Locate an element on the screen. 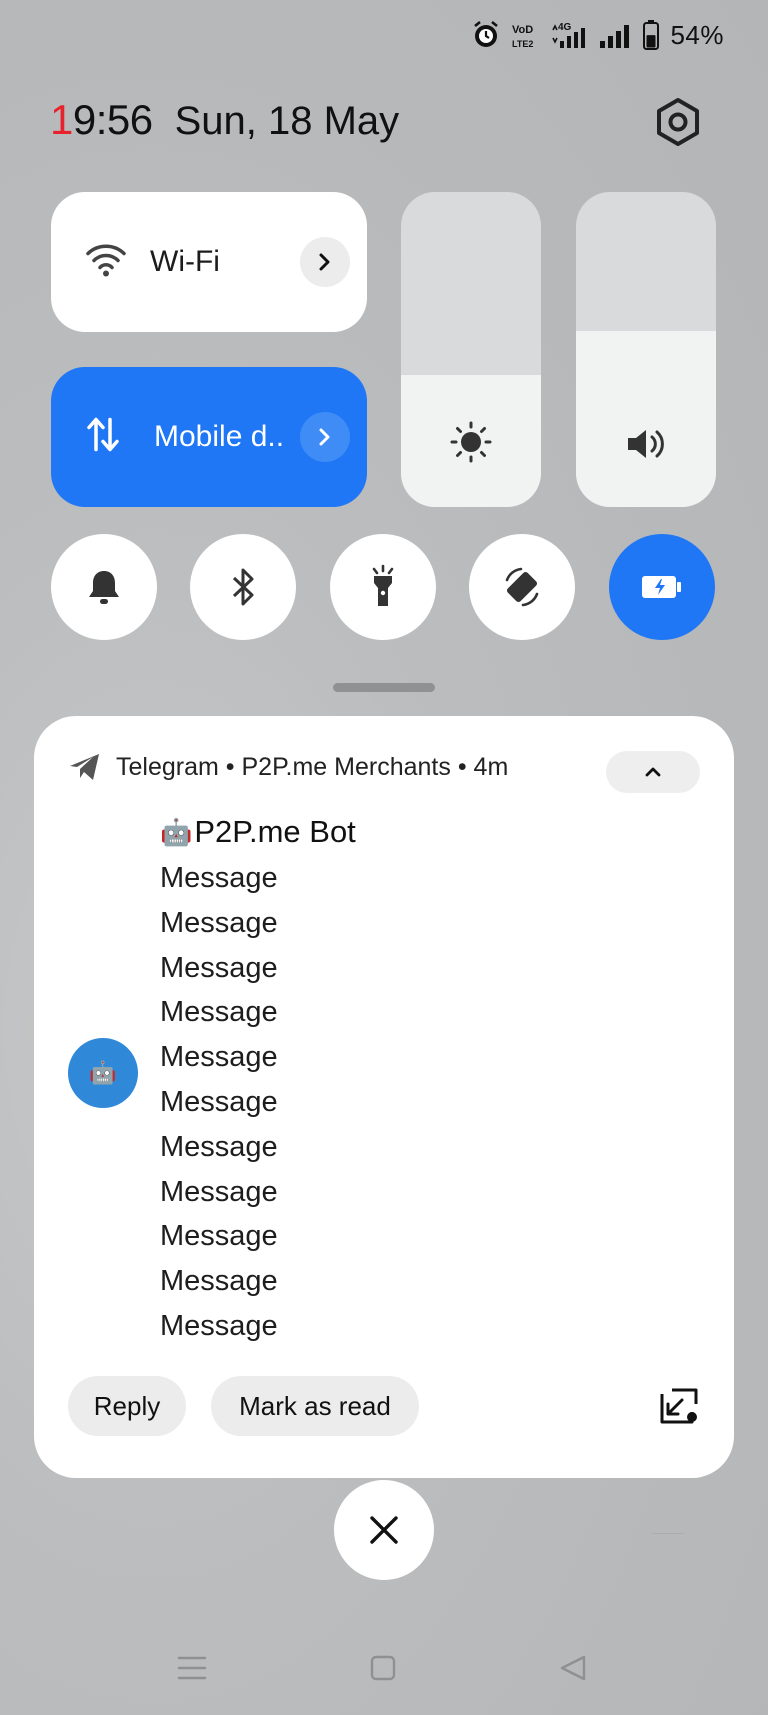 This screenshot has width=768, height=1715. wifi-details-button is located at coordinates (325, 262).